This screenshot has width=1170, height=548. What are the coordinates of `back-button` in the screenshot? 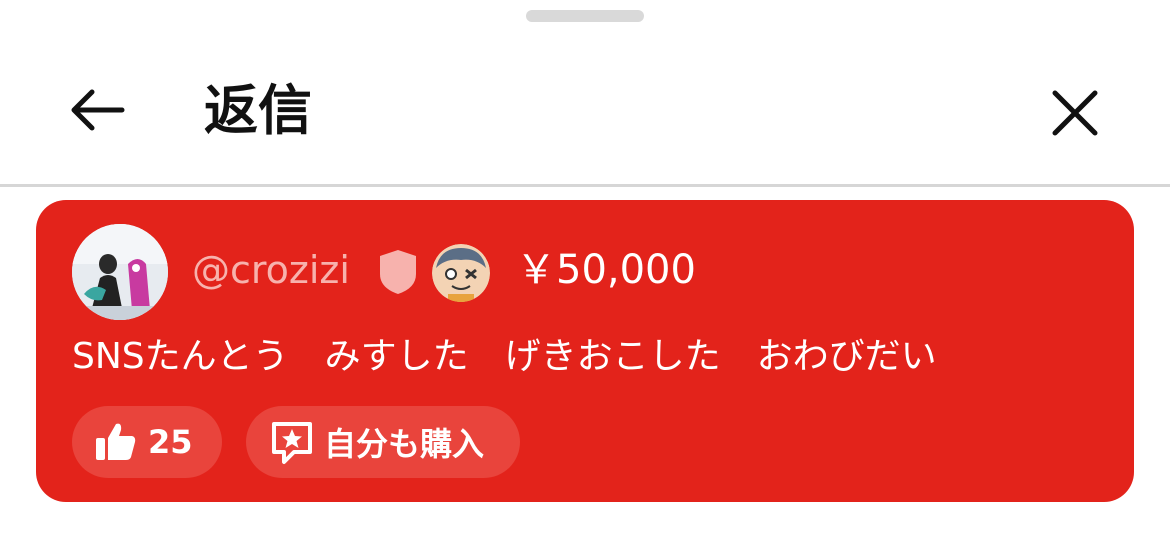 It's located at (96, 110).